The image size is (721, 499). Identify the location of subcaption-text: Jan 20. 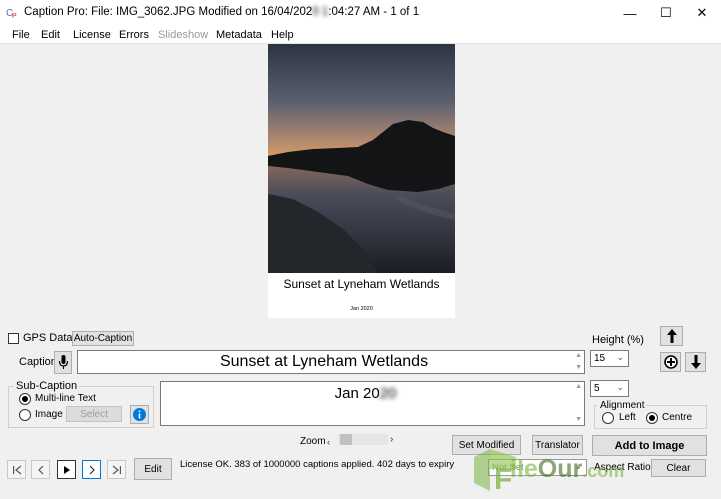
(357, 393).